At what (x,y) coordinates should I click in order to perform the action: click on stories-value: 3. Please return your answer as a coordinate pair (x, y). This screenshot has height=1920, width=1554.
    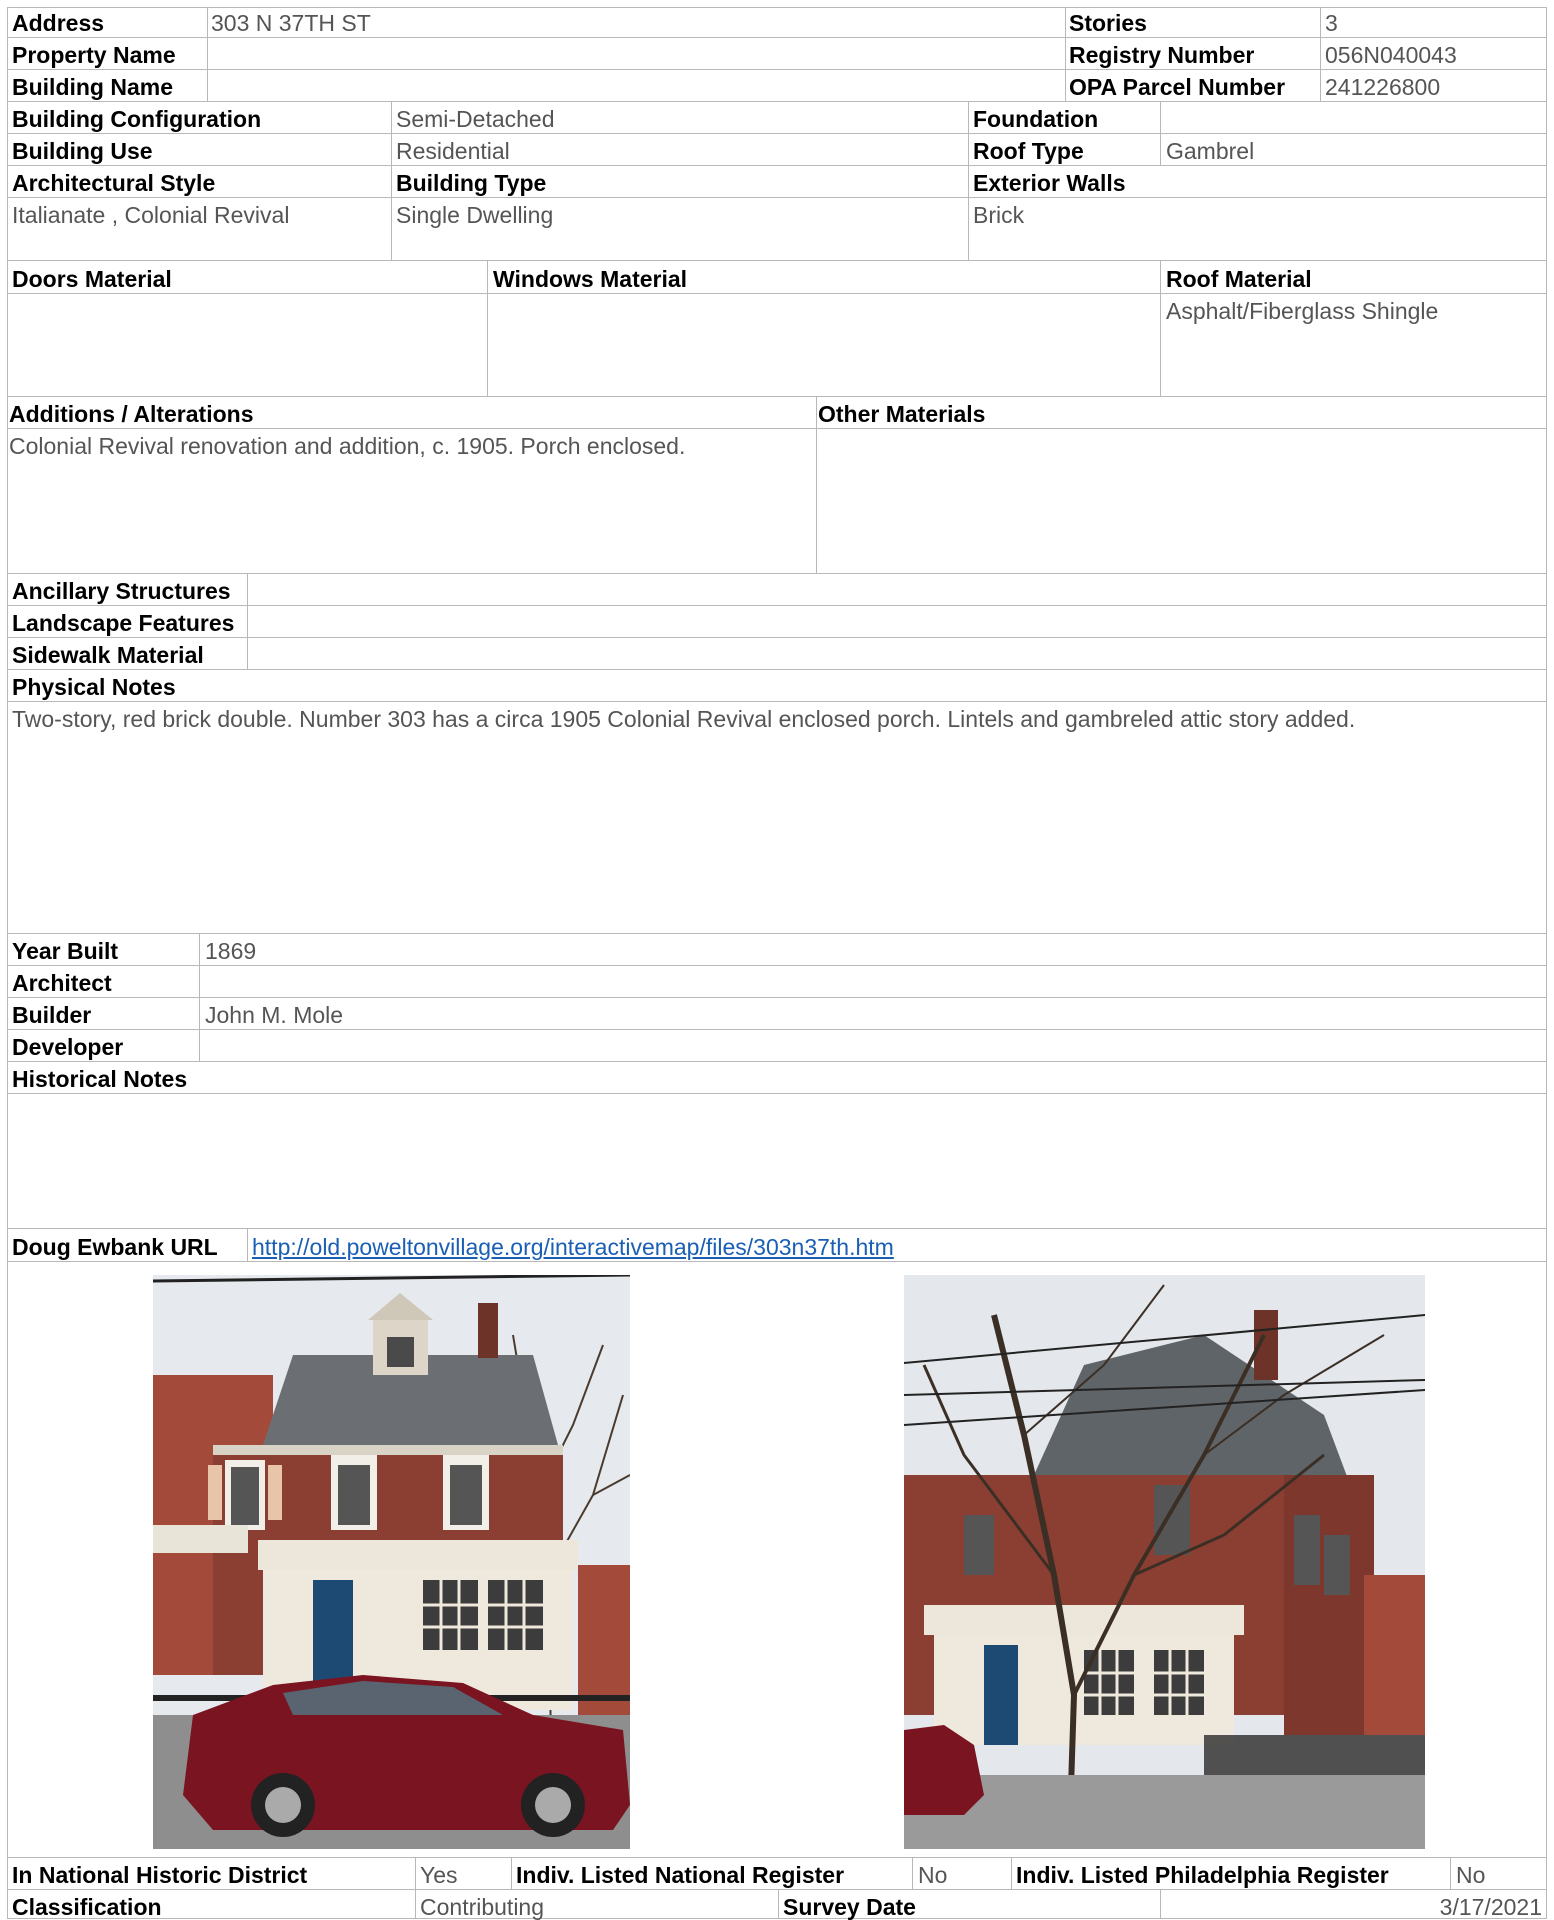
    Looking at the image, I should click on (1331, 23).